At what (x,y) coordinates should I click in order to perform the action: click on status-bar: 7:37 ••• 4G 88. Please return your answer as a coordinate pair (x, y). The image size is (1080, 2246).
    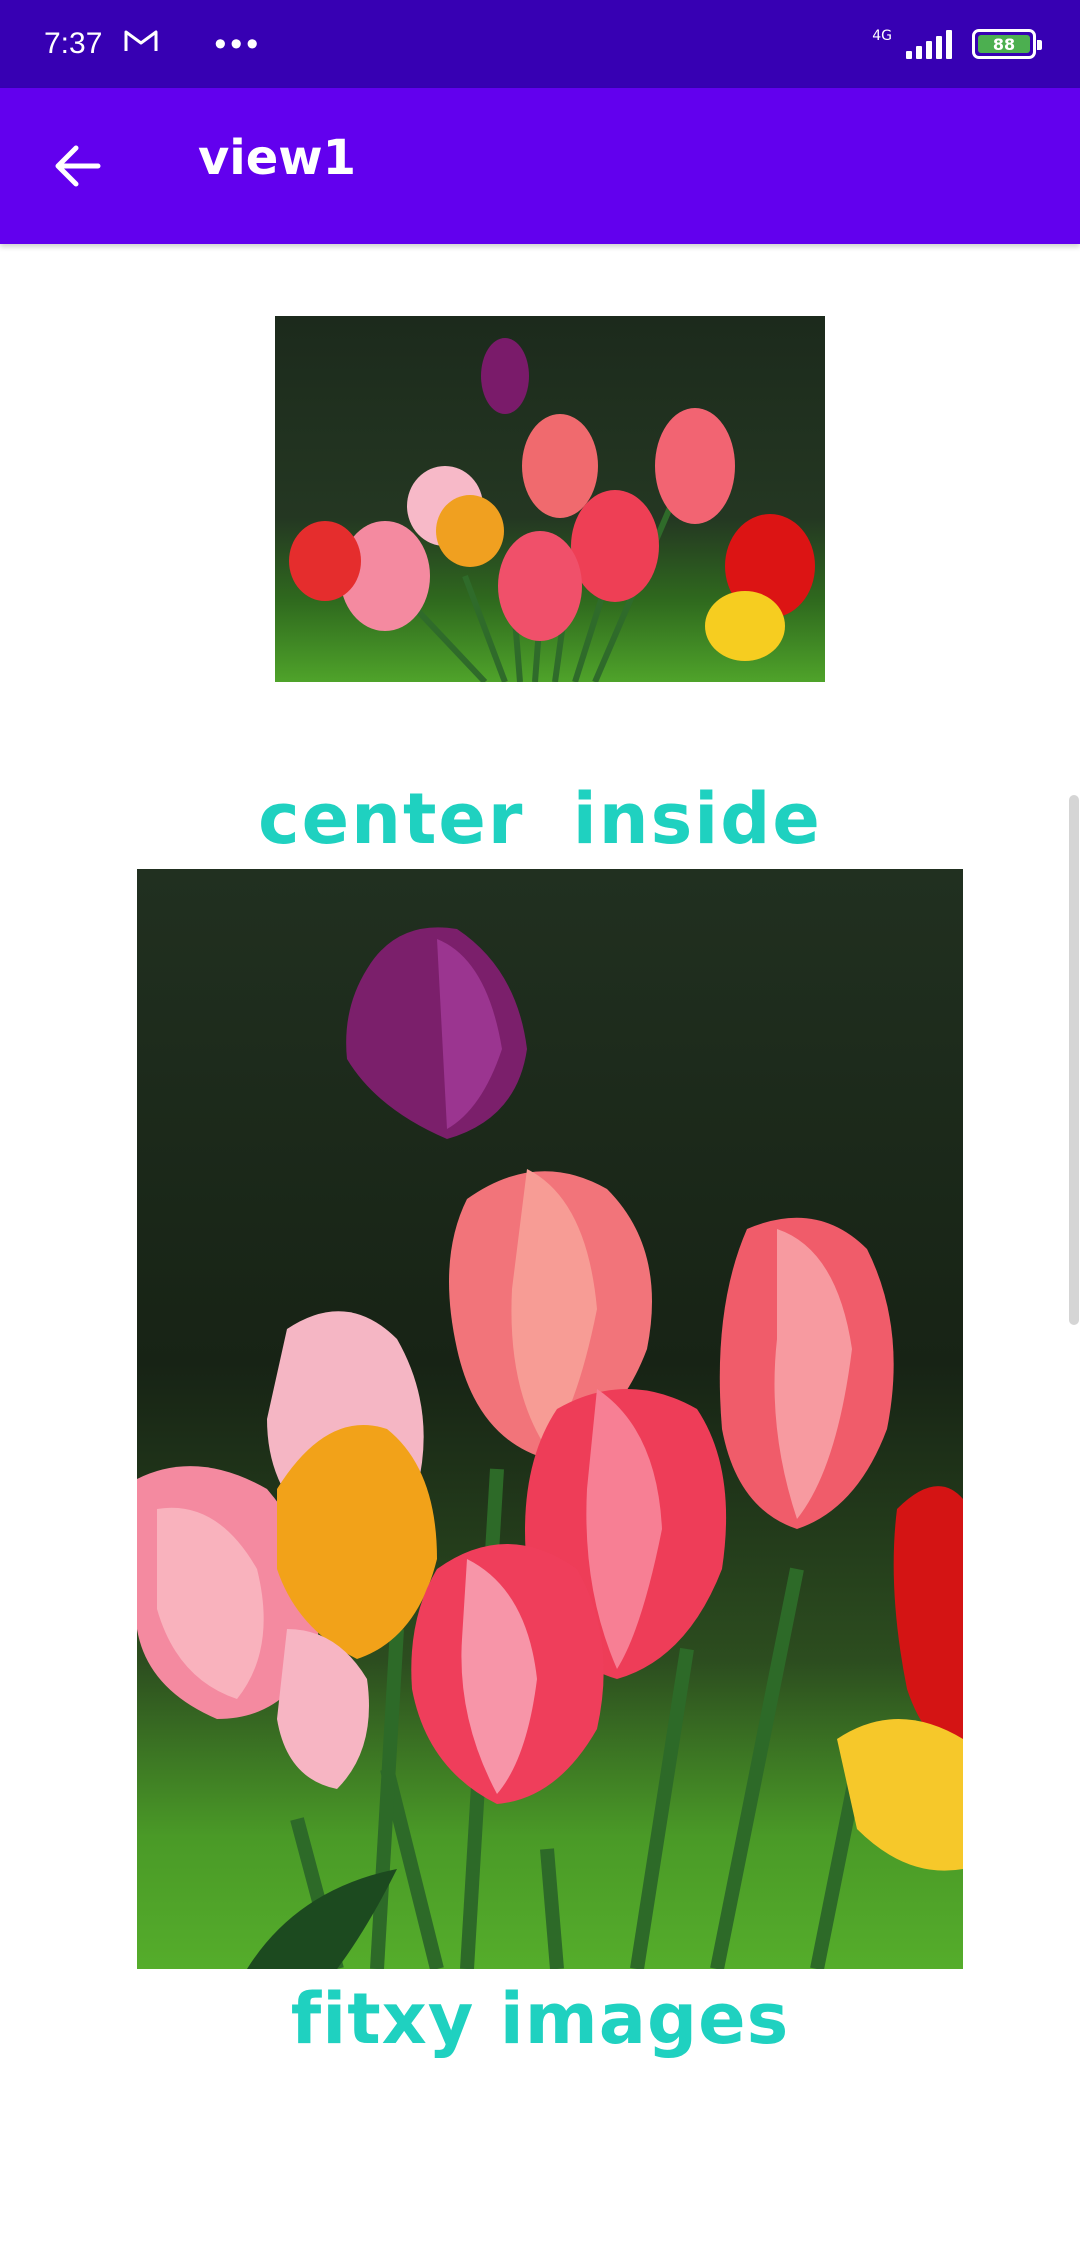
    Looking at the image, I should click on (540, 44).